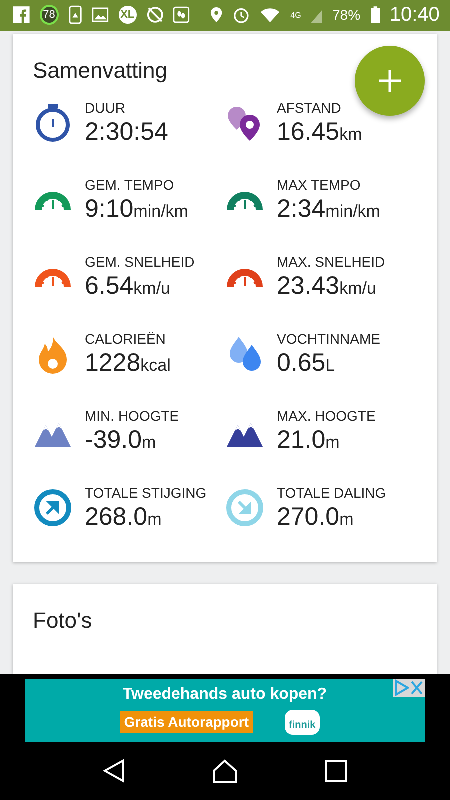 The width and height of the screenshot is (450, 800). Describe the element at coordinates (417, 687) in the screenshot. I see `close-icon` at that location.